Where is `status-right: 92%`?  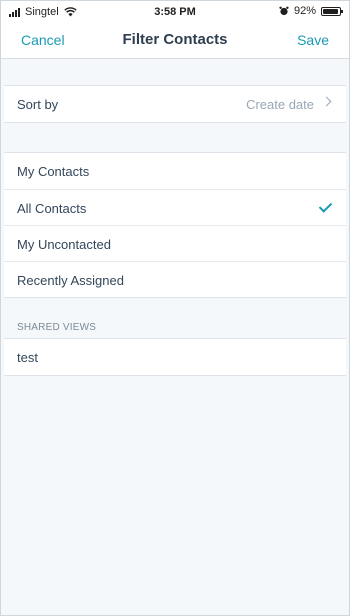 status-right: 92% is located at coordinates (311, 11).